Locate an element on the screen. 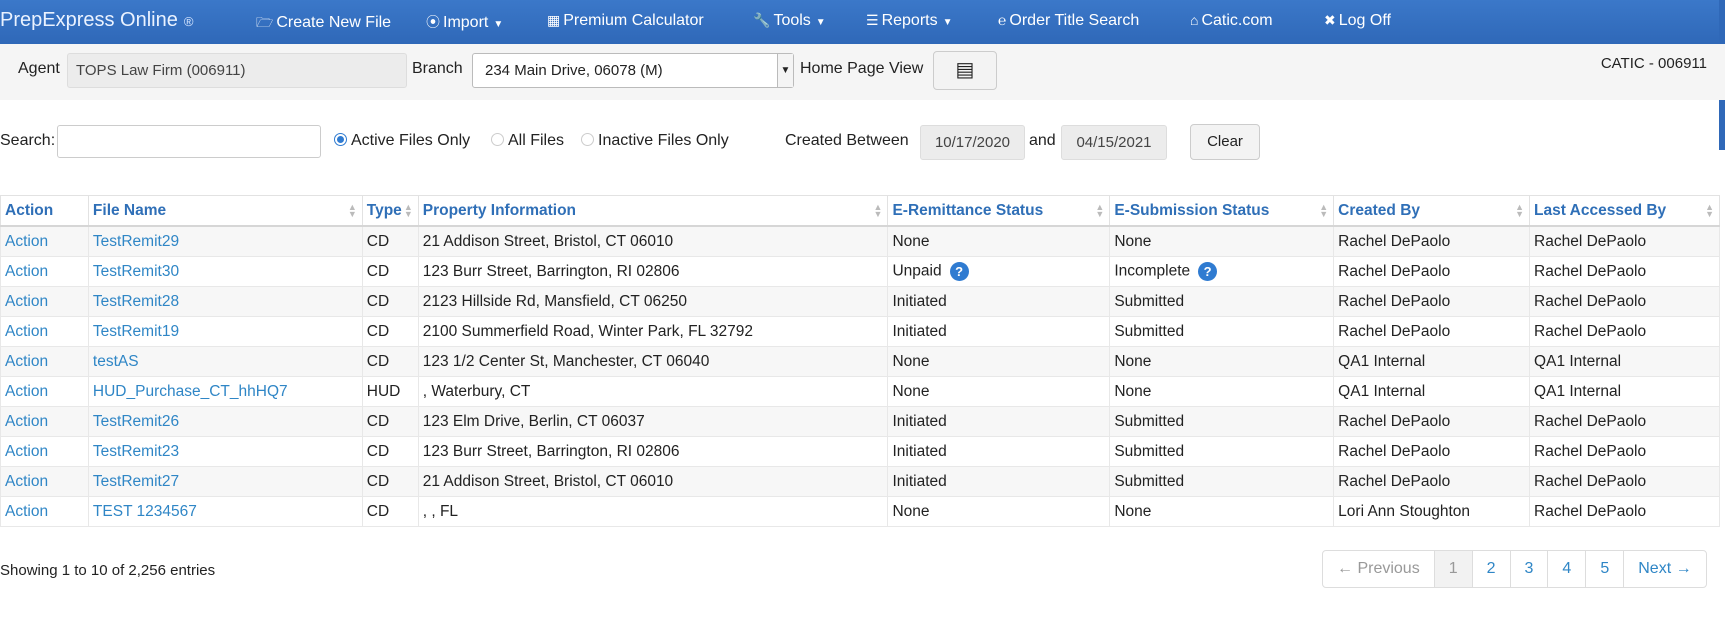 The image size is (1725, 636). file-name-link: testAS is located at coordinates (225, 361).